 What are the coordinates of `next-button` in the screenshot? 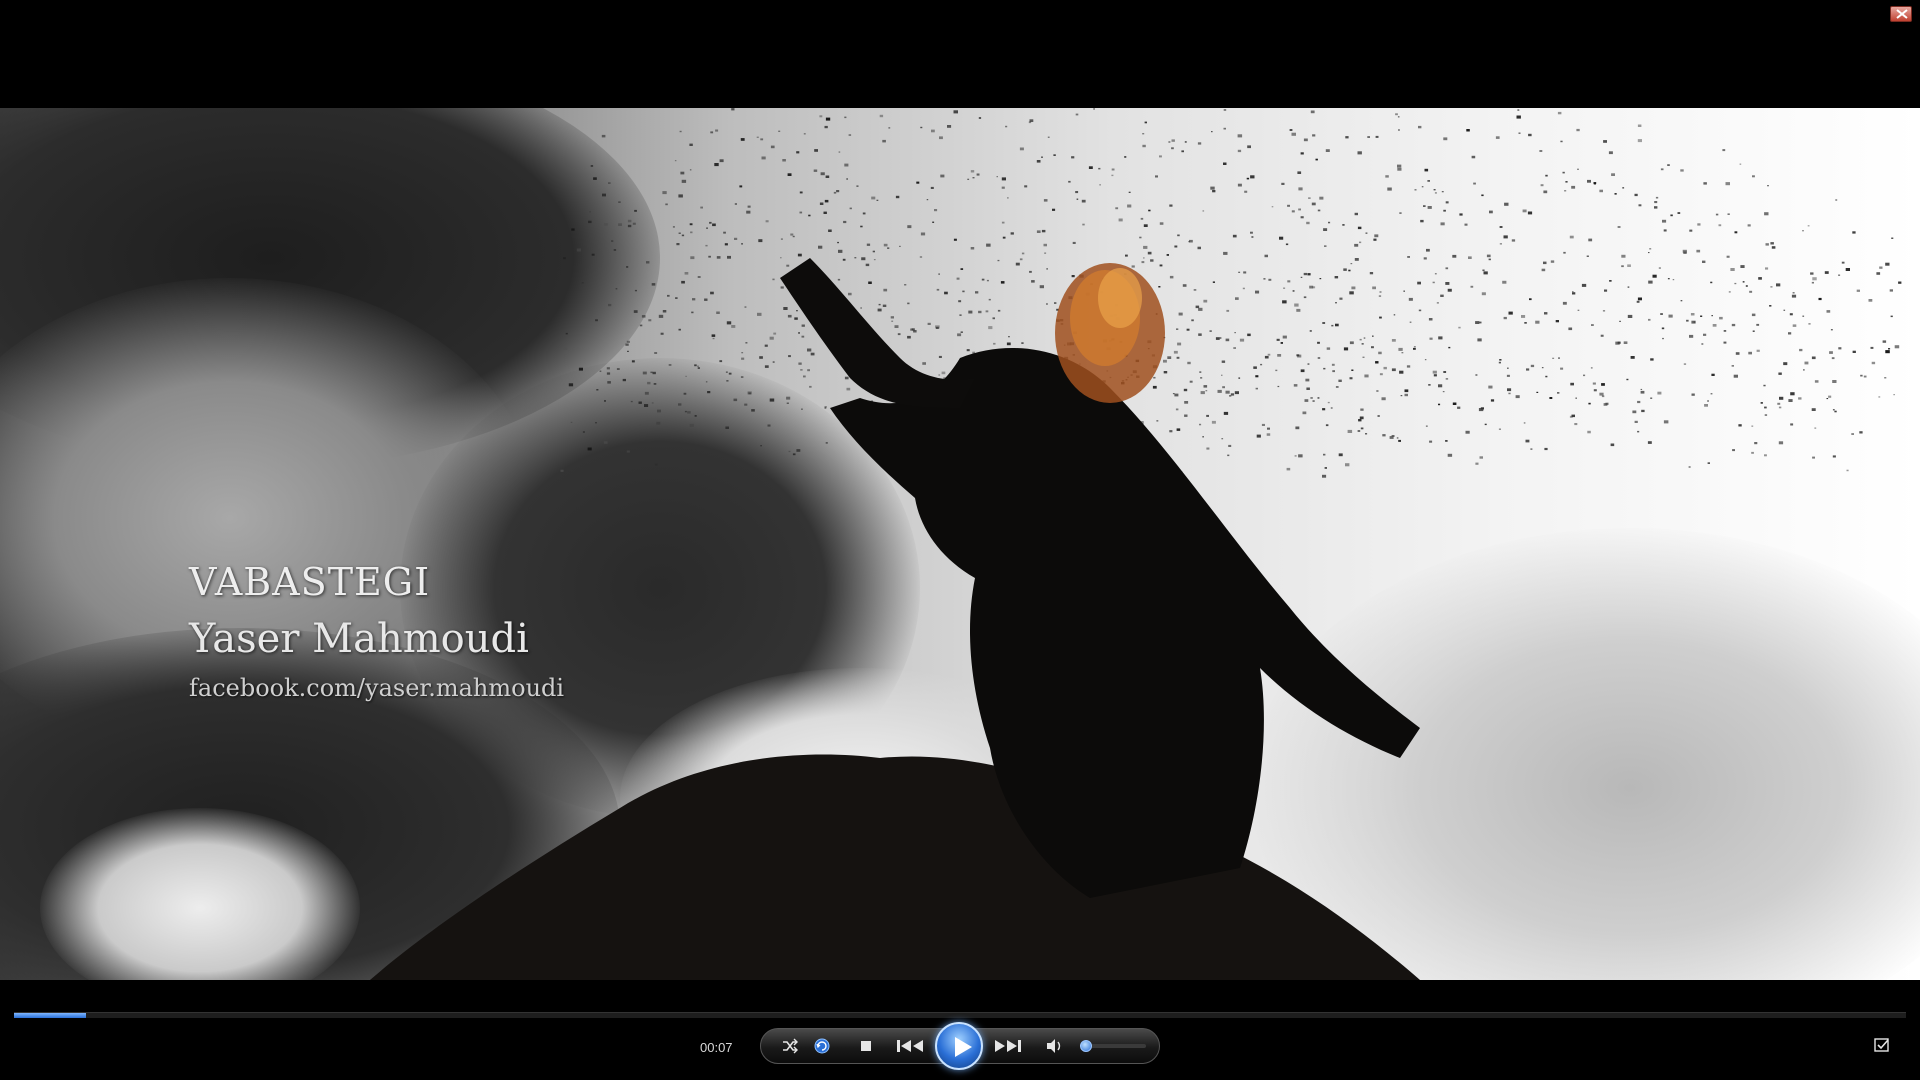 It's located at (1008, 1046).